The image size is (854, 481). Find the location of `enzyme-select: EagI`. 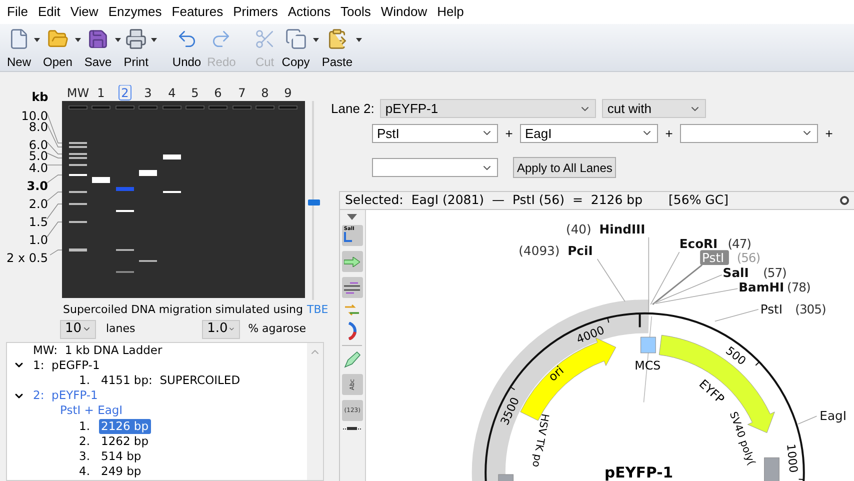

enzyme-select: EagI is located at coordinates (589, 133).